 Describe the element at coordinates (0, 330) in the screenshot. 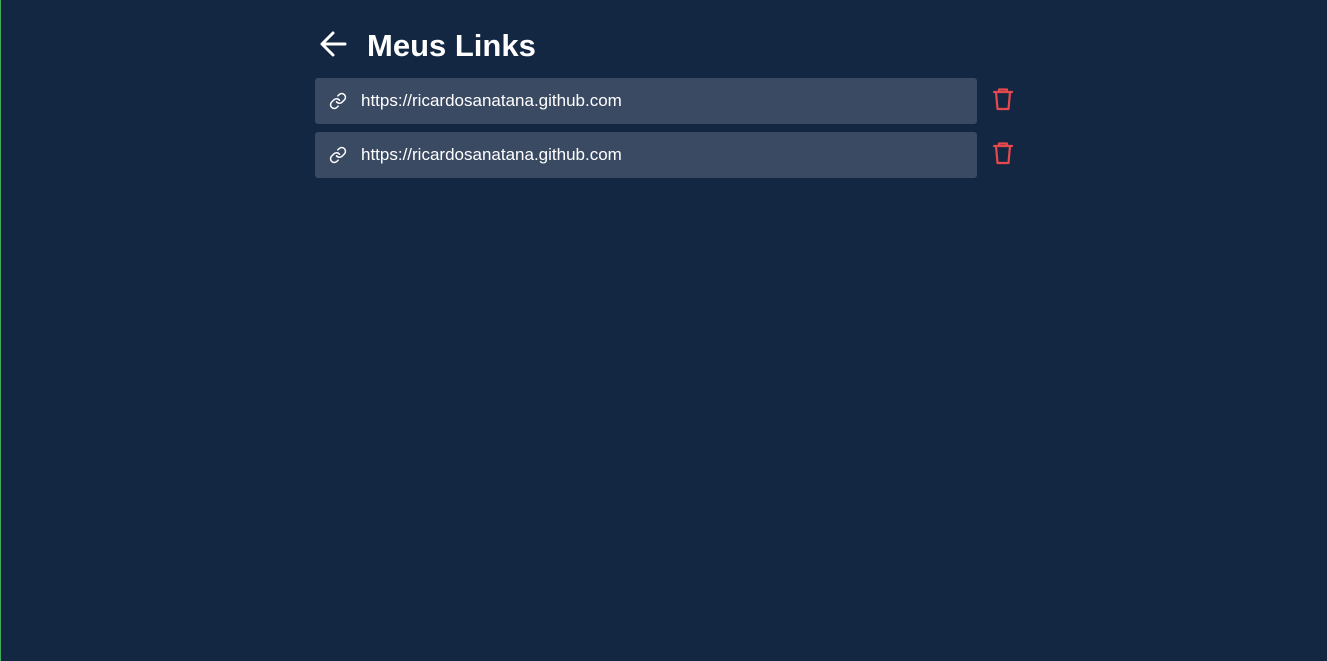

I see `window-edge` at that location.